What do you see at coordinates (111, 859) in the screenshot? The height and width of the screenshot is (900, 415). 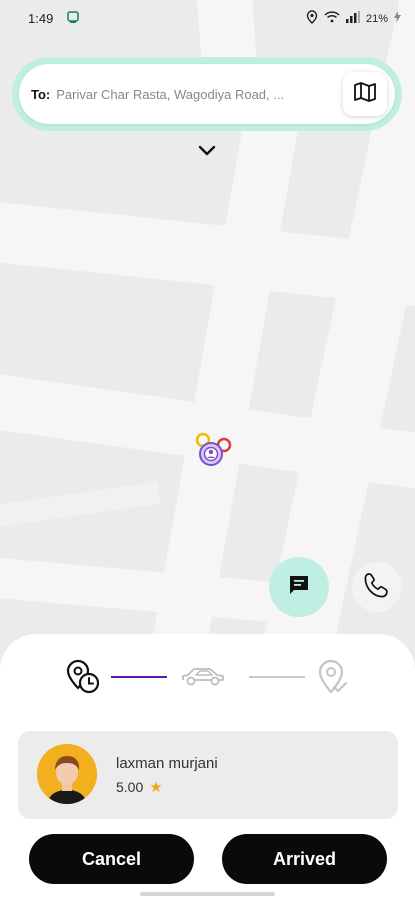 I see `cancel-button: Cancel` at bounding box center [111, 859].